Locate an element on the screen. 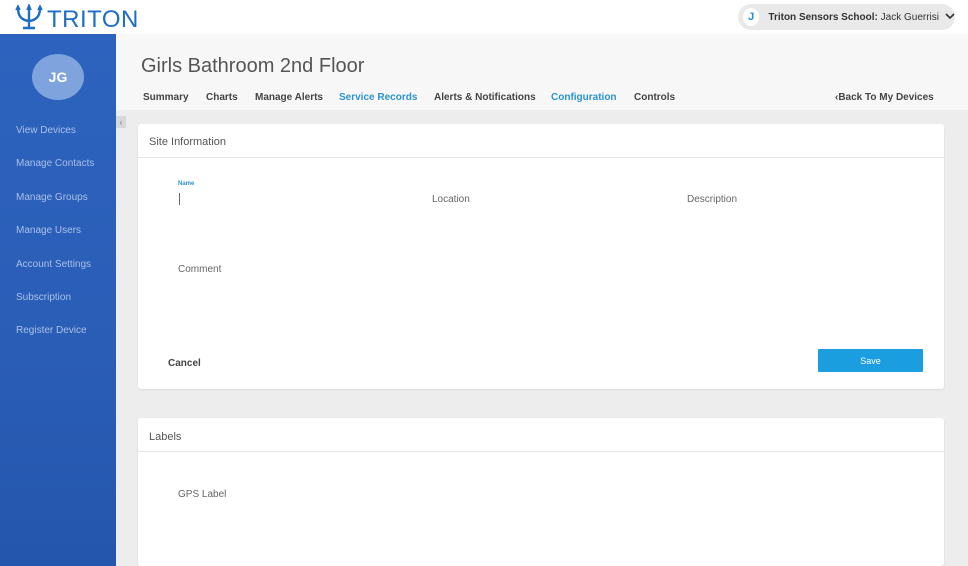 This screenshot has width=968, height=566. back-to-devices-link: ‹Back To My Devices is located at coordinates (884, 97).